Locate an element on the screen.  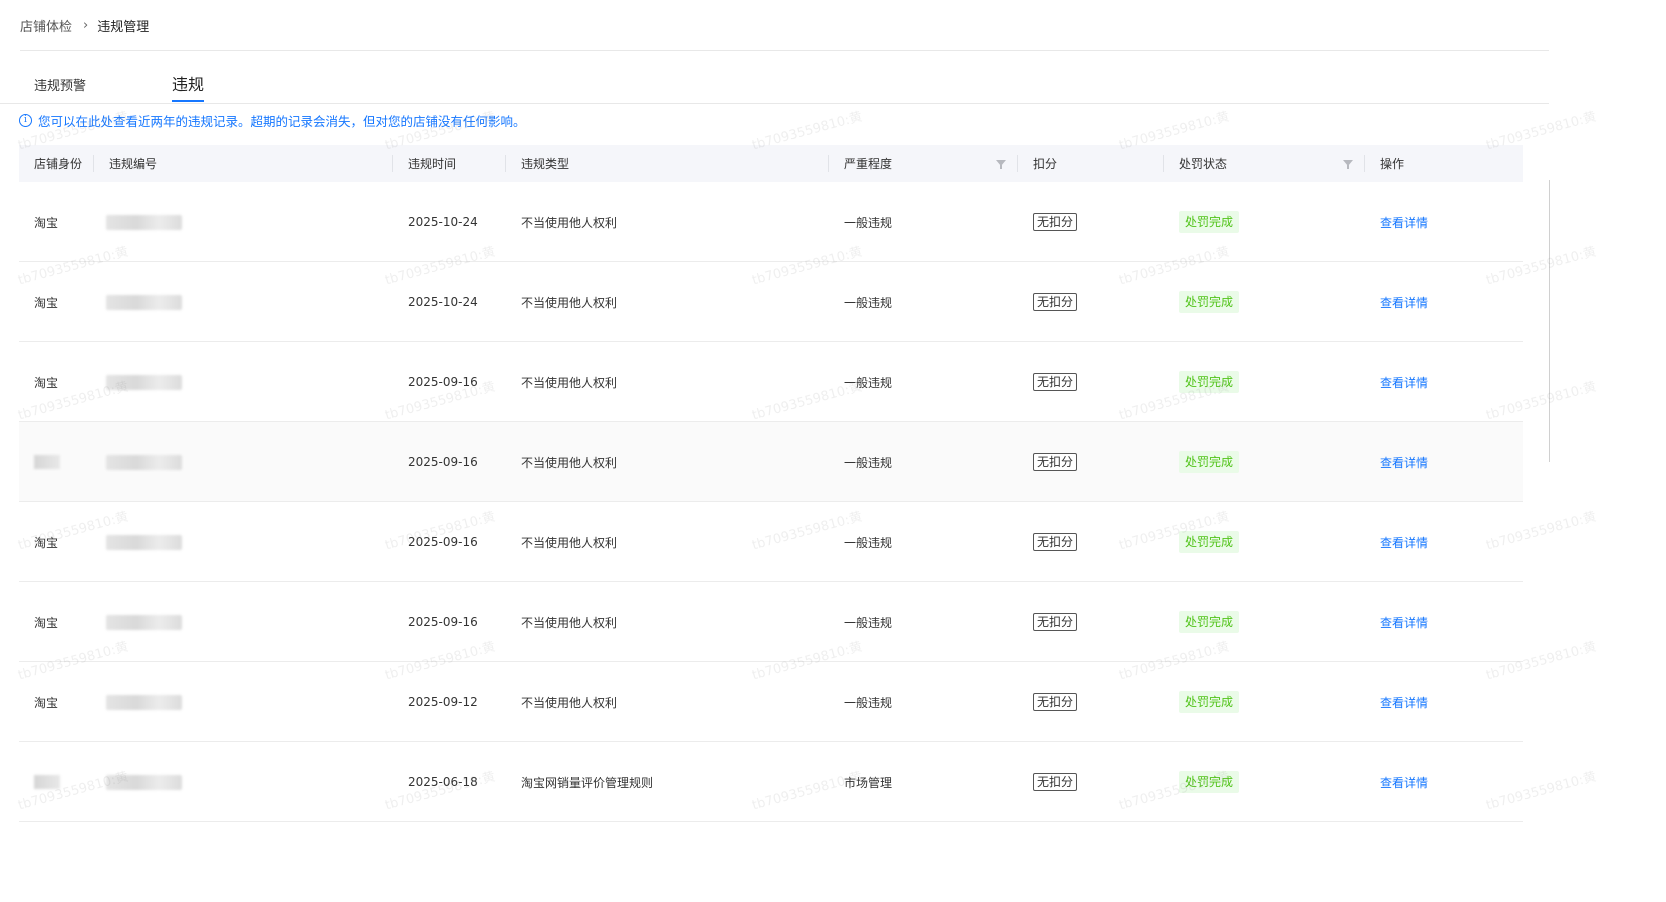
cell-date: 2025-06-18 is located at coordinates (443, 782).